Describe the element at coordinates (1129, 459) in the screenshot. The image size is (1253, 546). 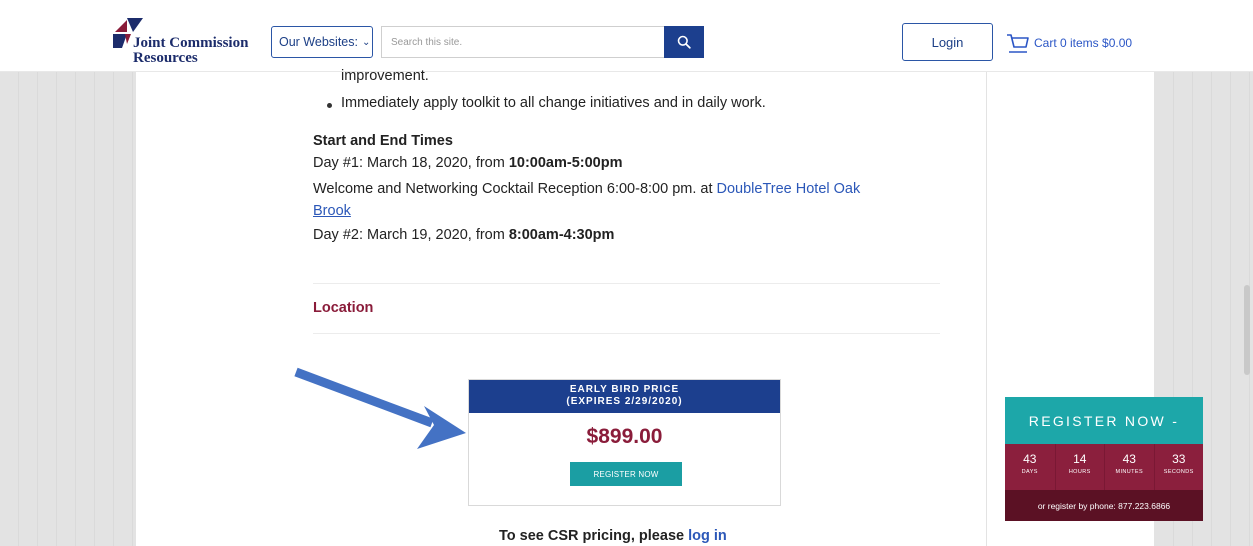
I see `countdown-minutes-value: 43` at that location.